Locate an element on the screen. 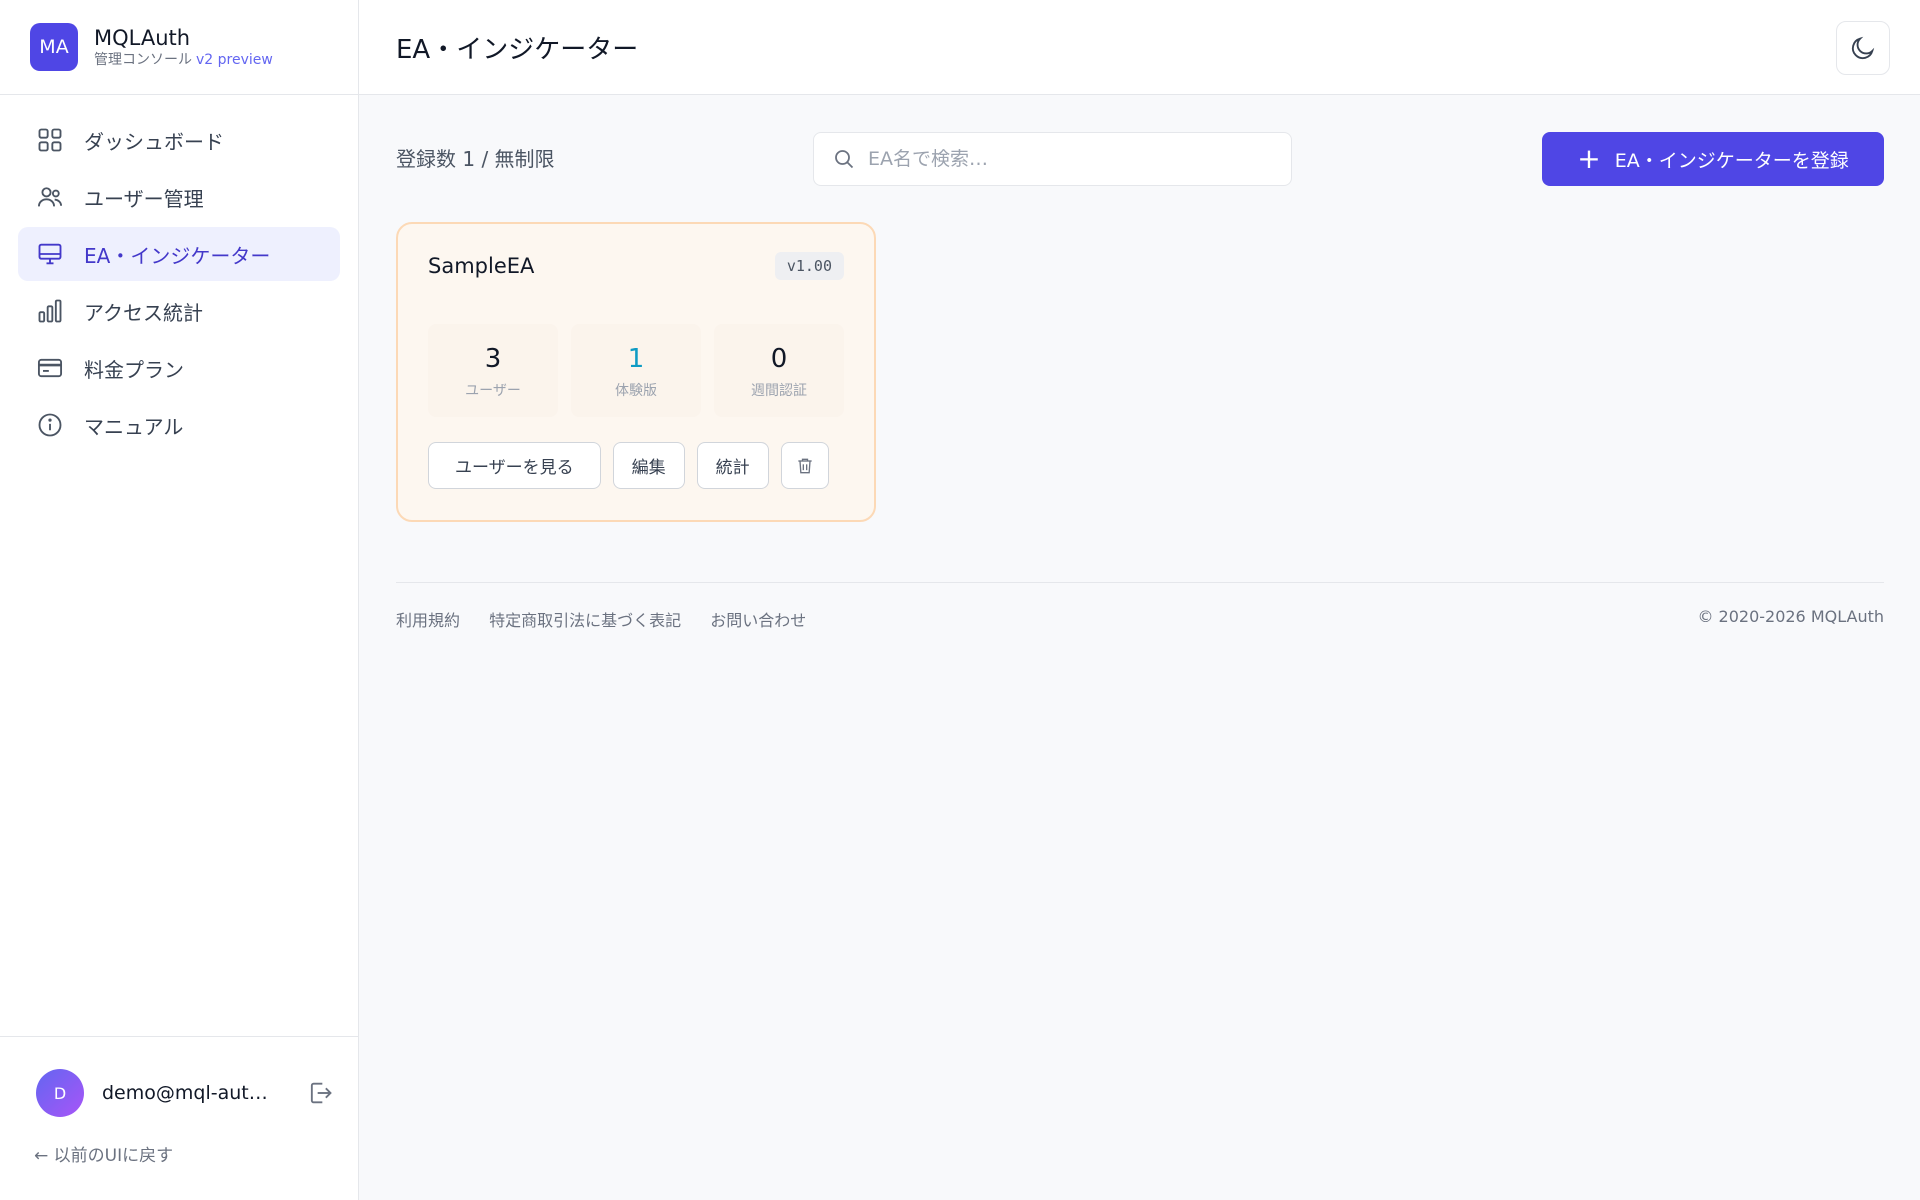  theme-toggle-button is located at coordinates (1863, 48).